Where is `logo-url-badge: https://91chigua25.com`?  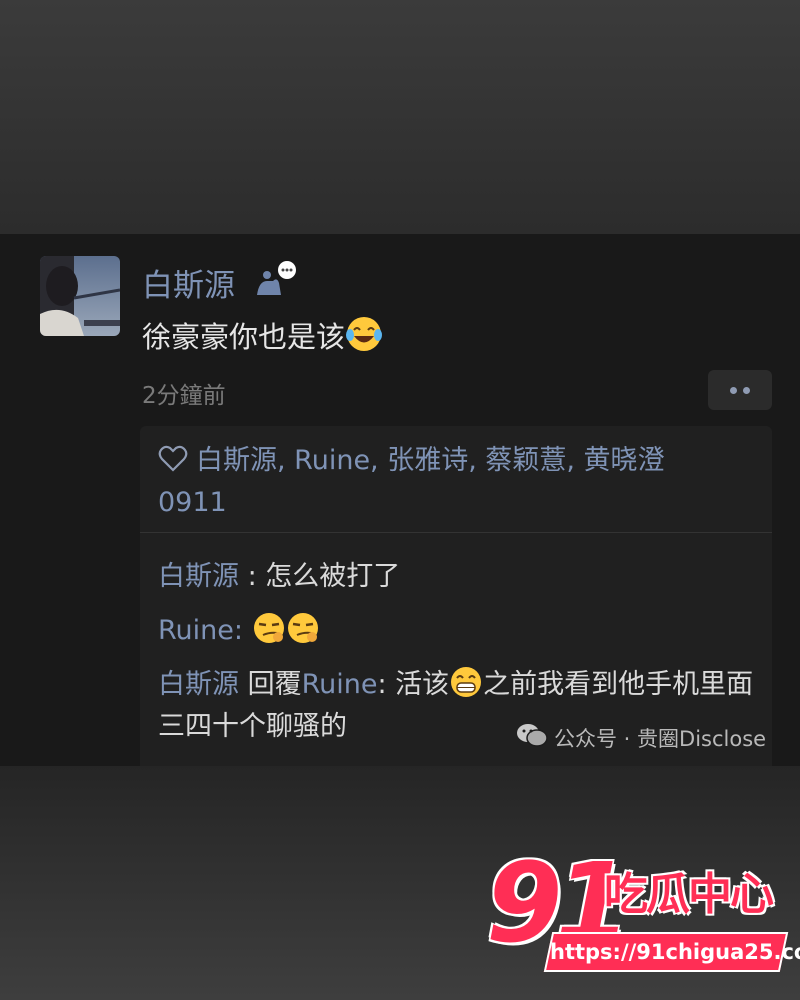 logo-url-badge: https://91chigua25.com is located at coordinates (671, 952).